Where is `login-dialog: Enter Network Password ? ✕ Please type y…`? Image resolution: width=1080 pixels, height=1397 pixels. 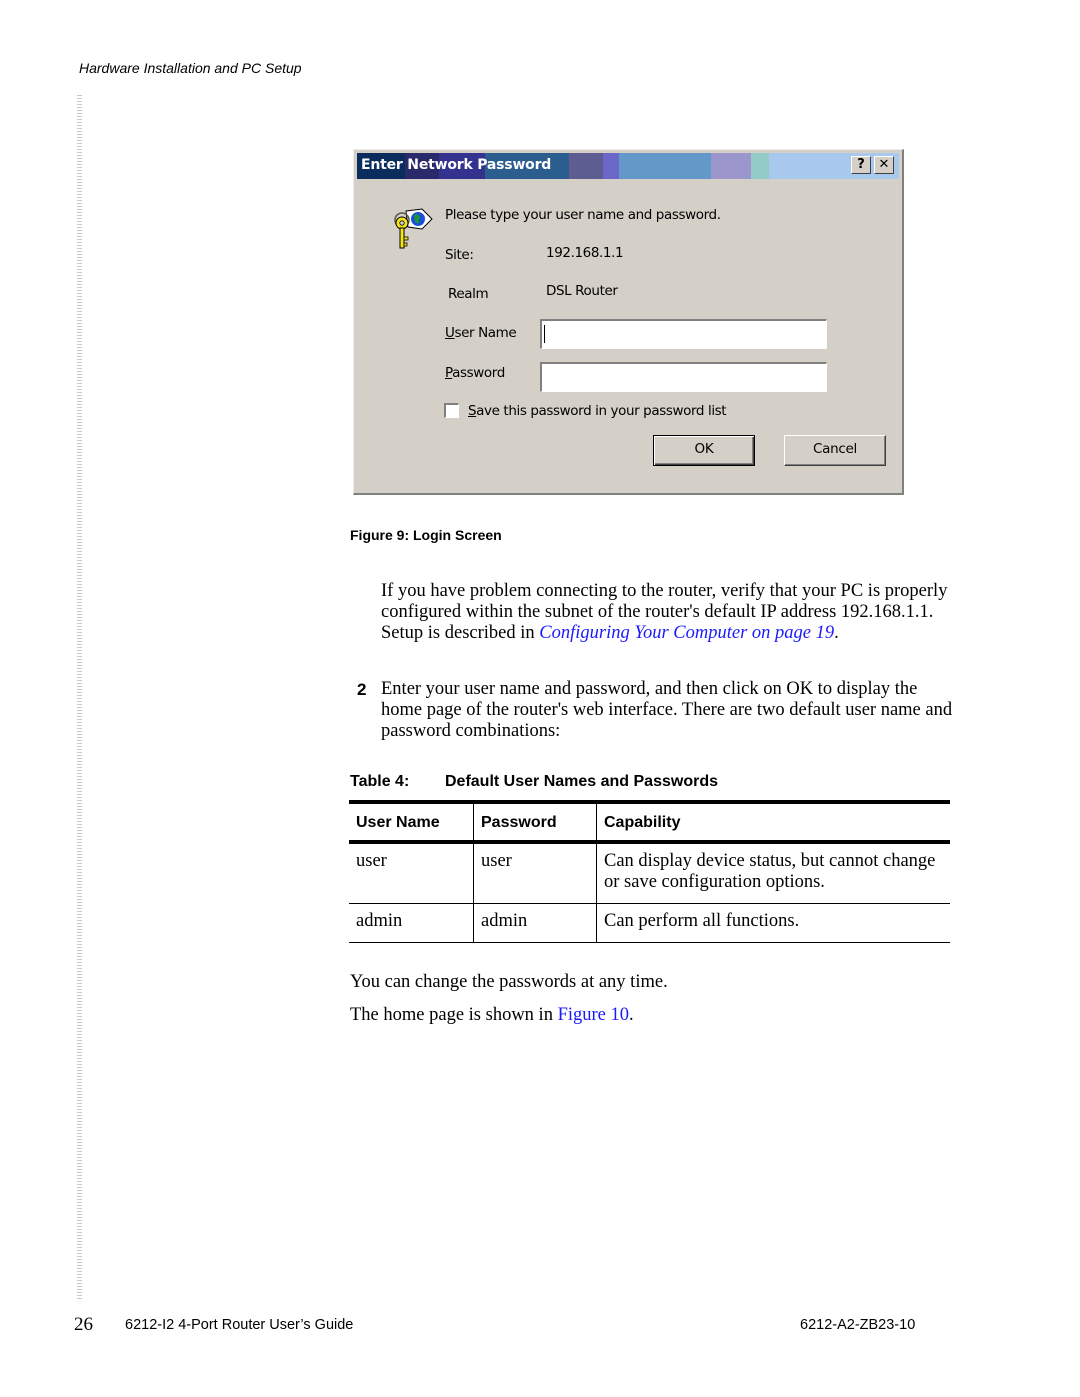 login-dialog: Enter Network Password ? ✕ Please type y… is located at coordinates (628, 322).